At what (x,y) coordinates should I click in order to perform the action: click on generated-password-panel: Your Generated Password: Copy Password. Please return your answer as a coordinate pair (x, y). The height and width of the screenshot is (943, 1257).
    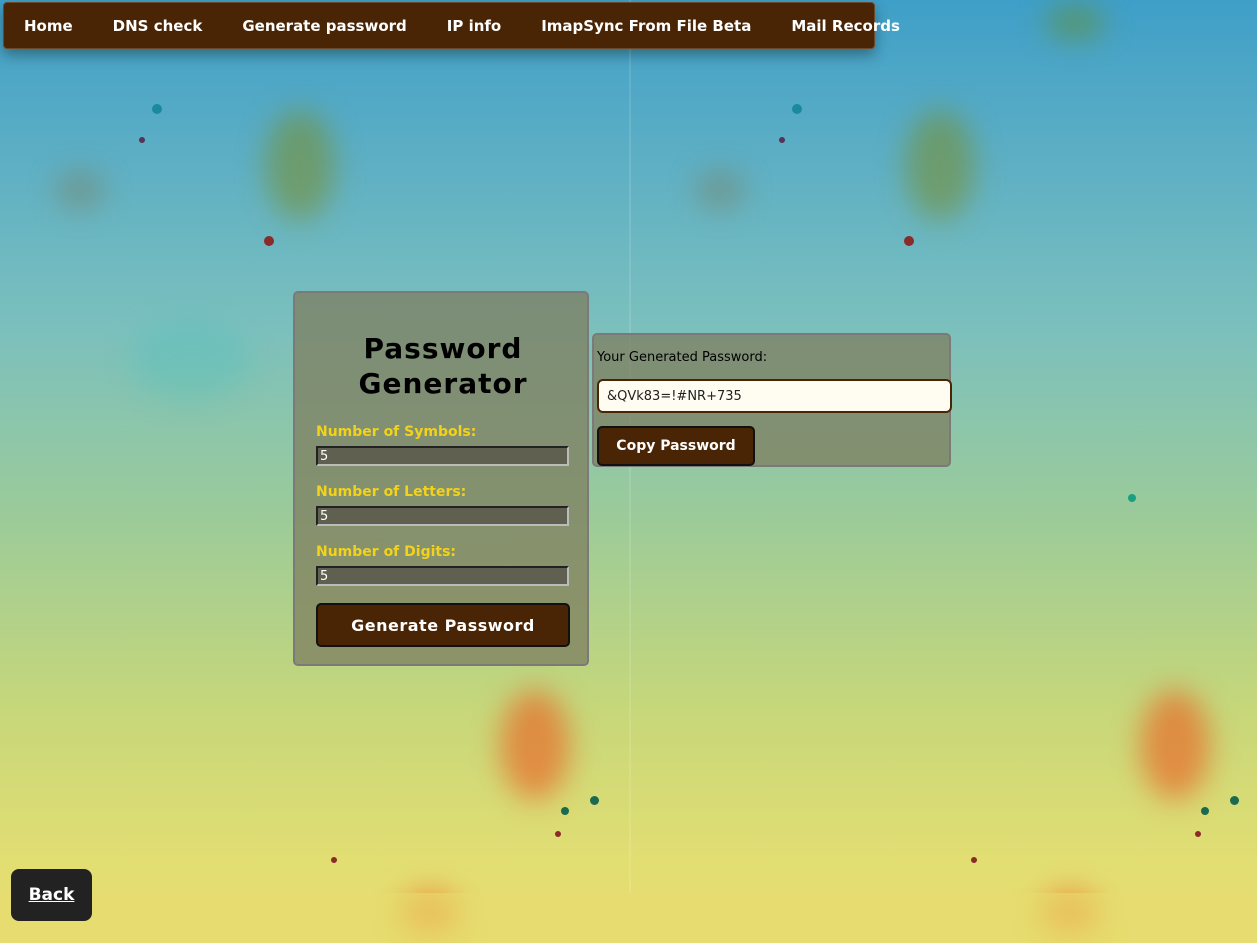
    Looking at the image, I should click on (772, 400).